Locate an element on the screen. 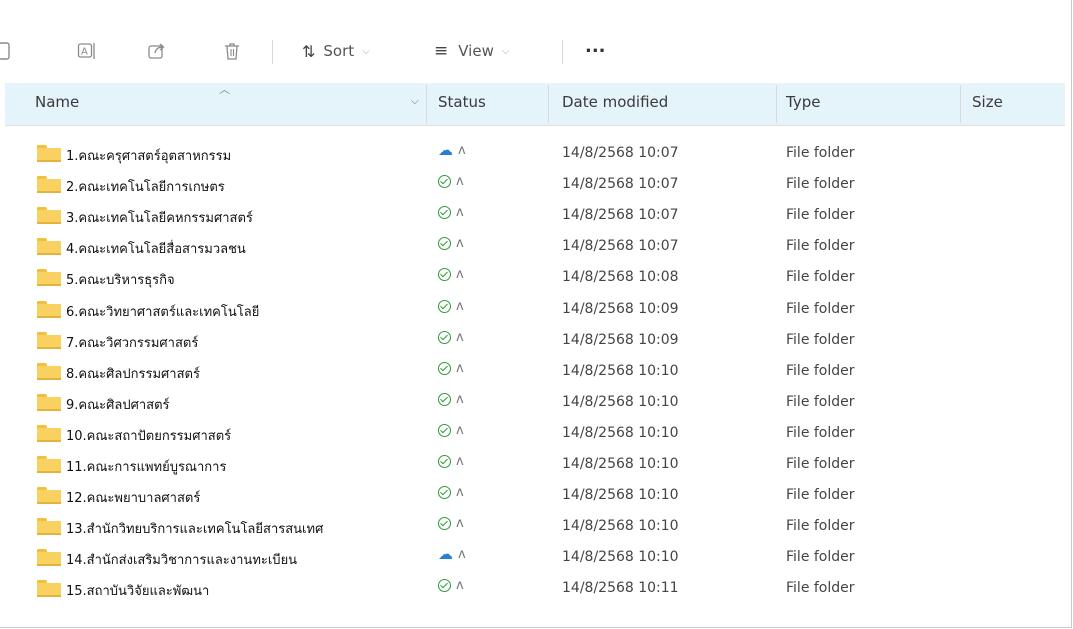 This screenshot has height=629, width=1073. date-modified: 14/8/2568 10:09 is located at coordinates (620, 308).